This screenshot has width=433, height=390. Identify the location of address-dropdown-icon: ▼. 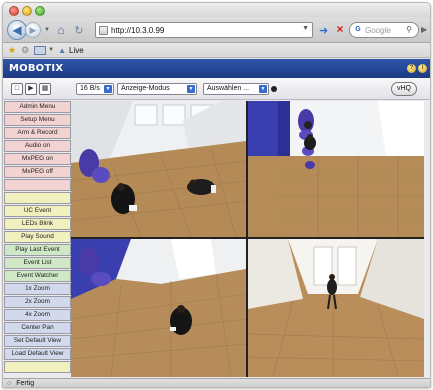
(305, 28).